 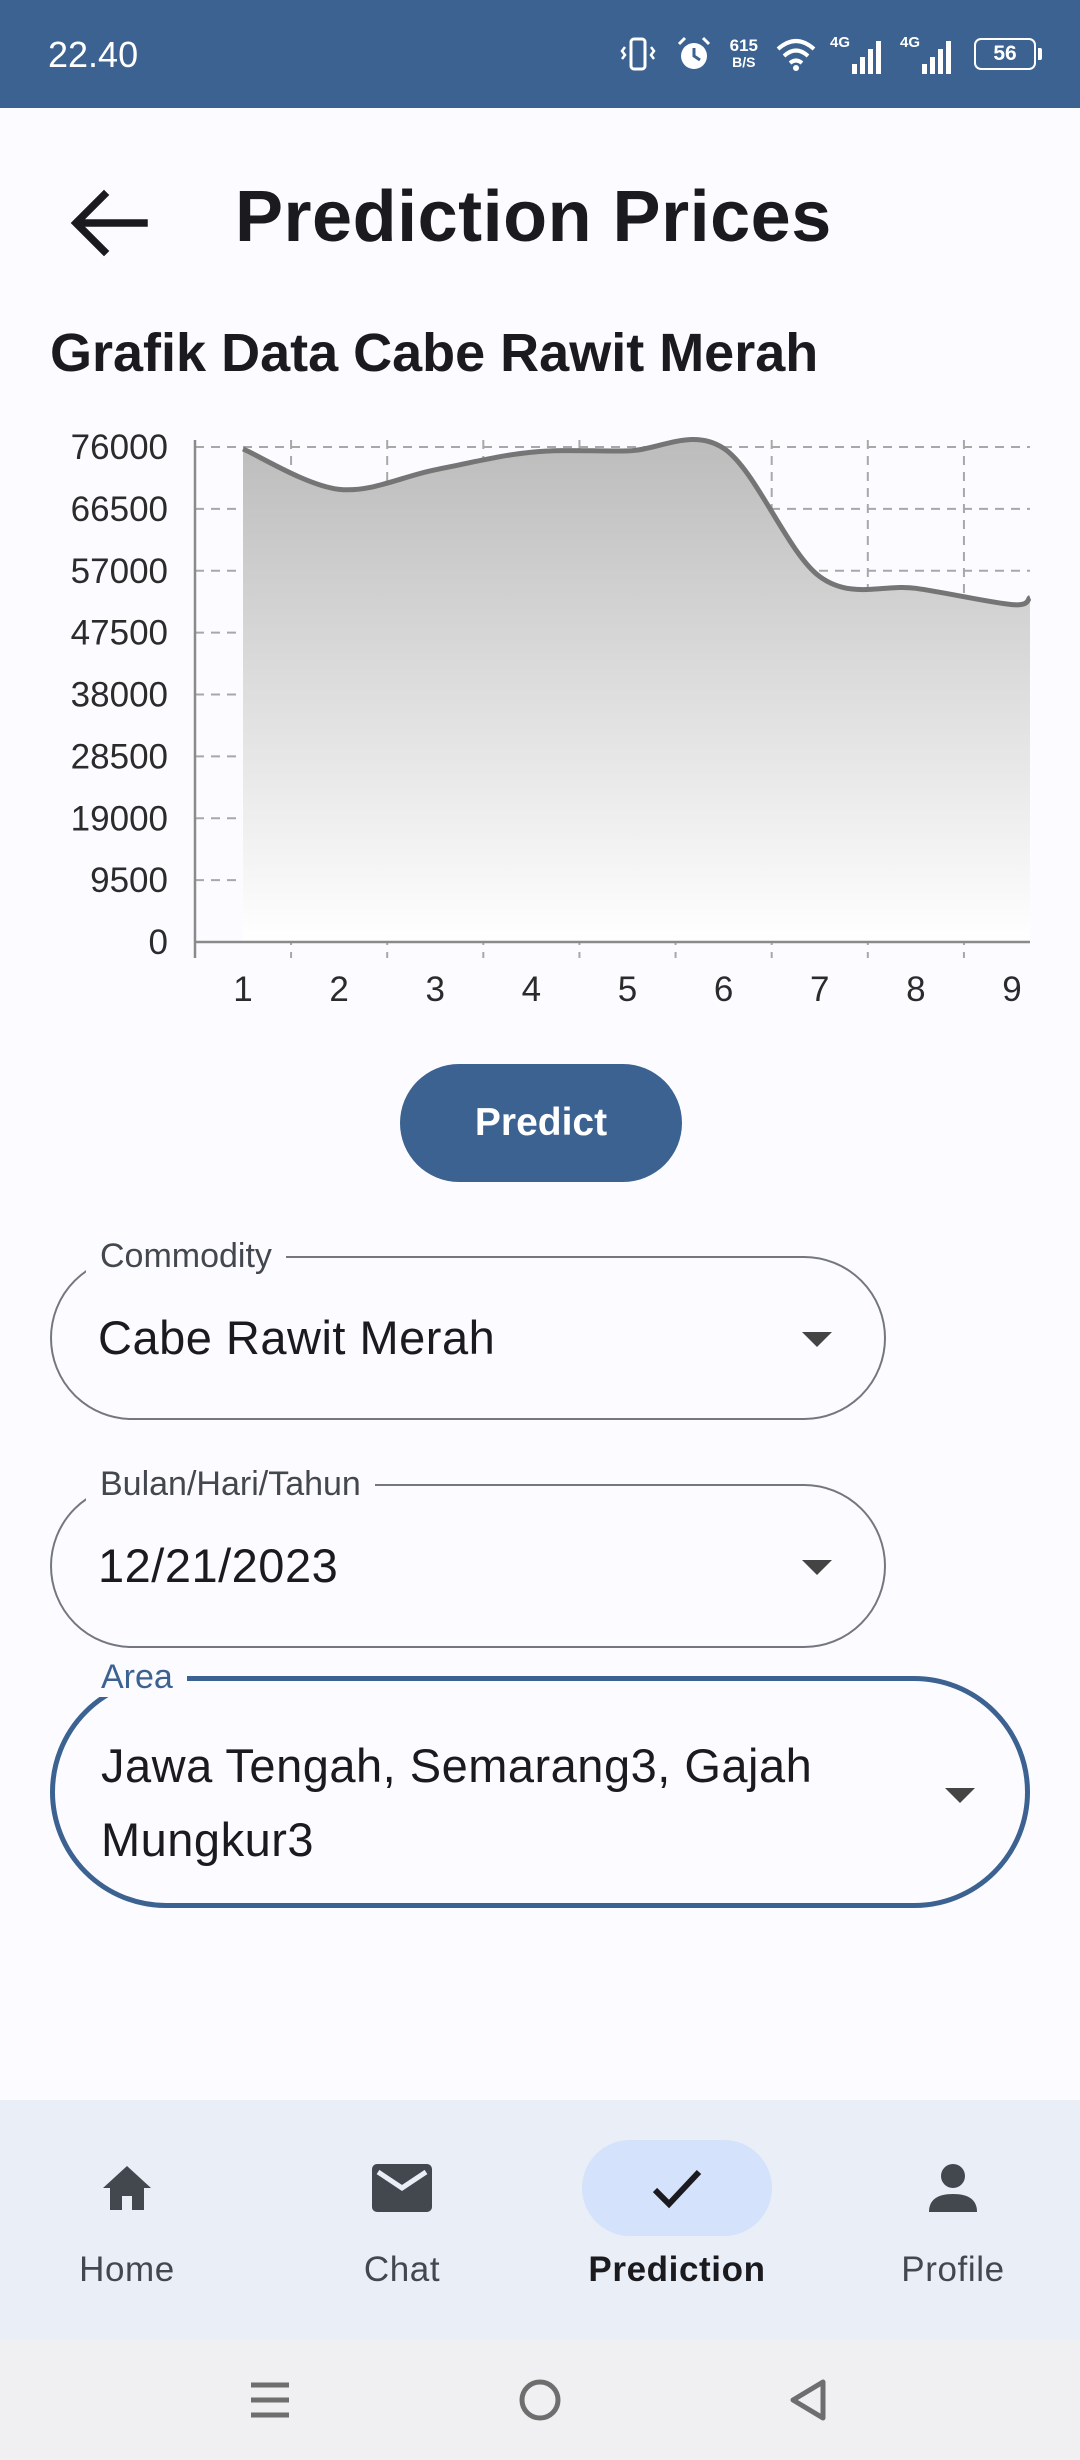 I want to click on nav-item-home: Home, so click(x=131, y=2220).